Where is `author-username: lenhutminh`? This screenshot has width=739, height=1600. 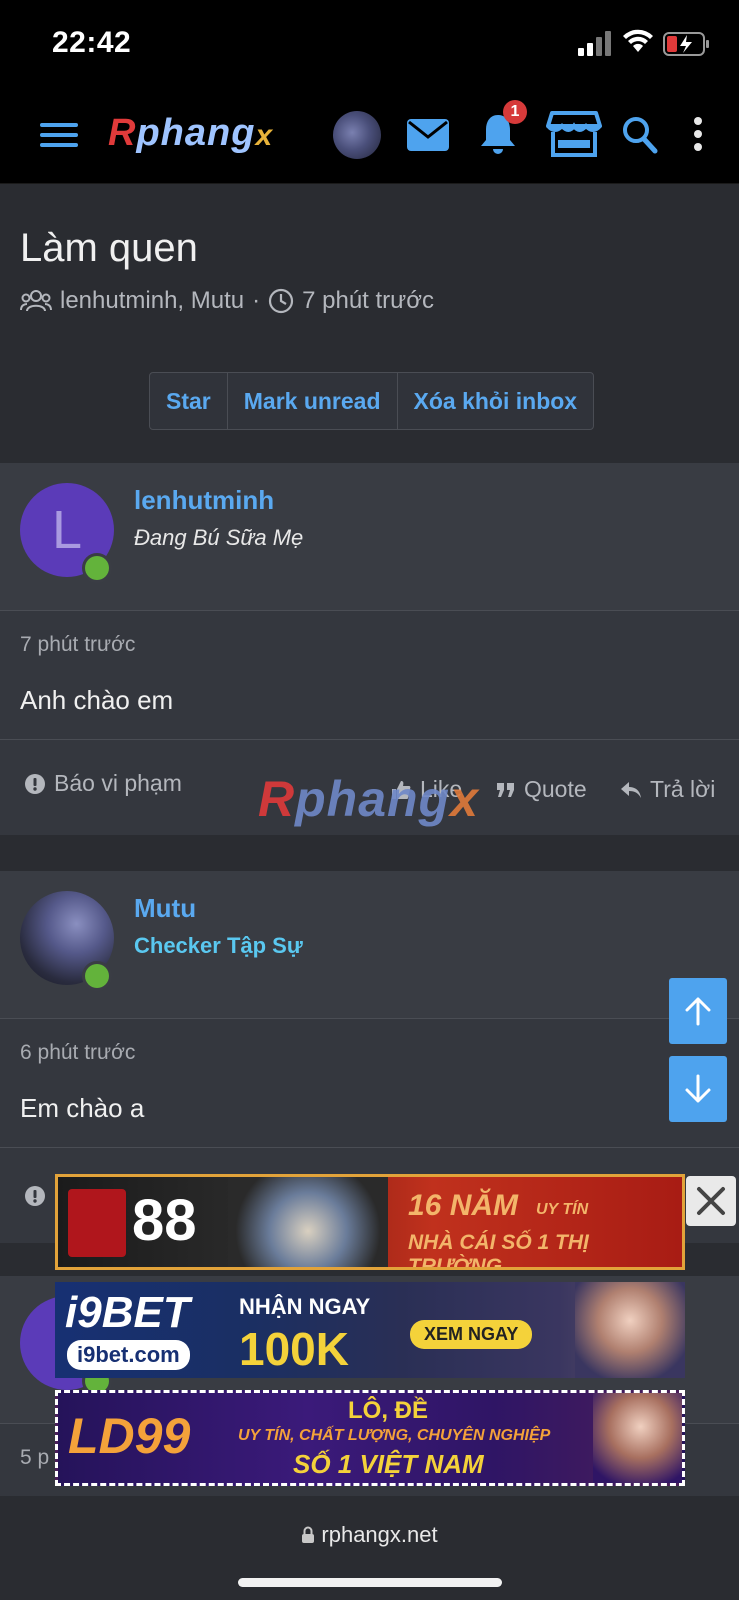
author-username: lenhutminh is located at coordinates (204, 500).